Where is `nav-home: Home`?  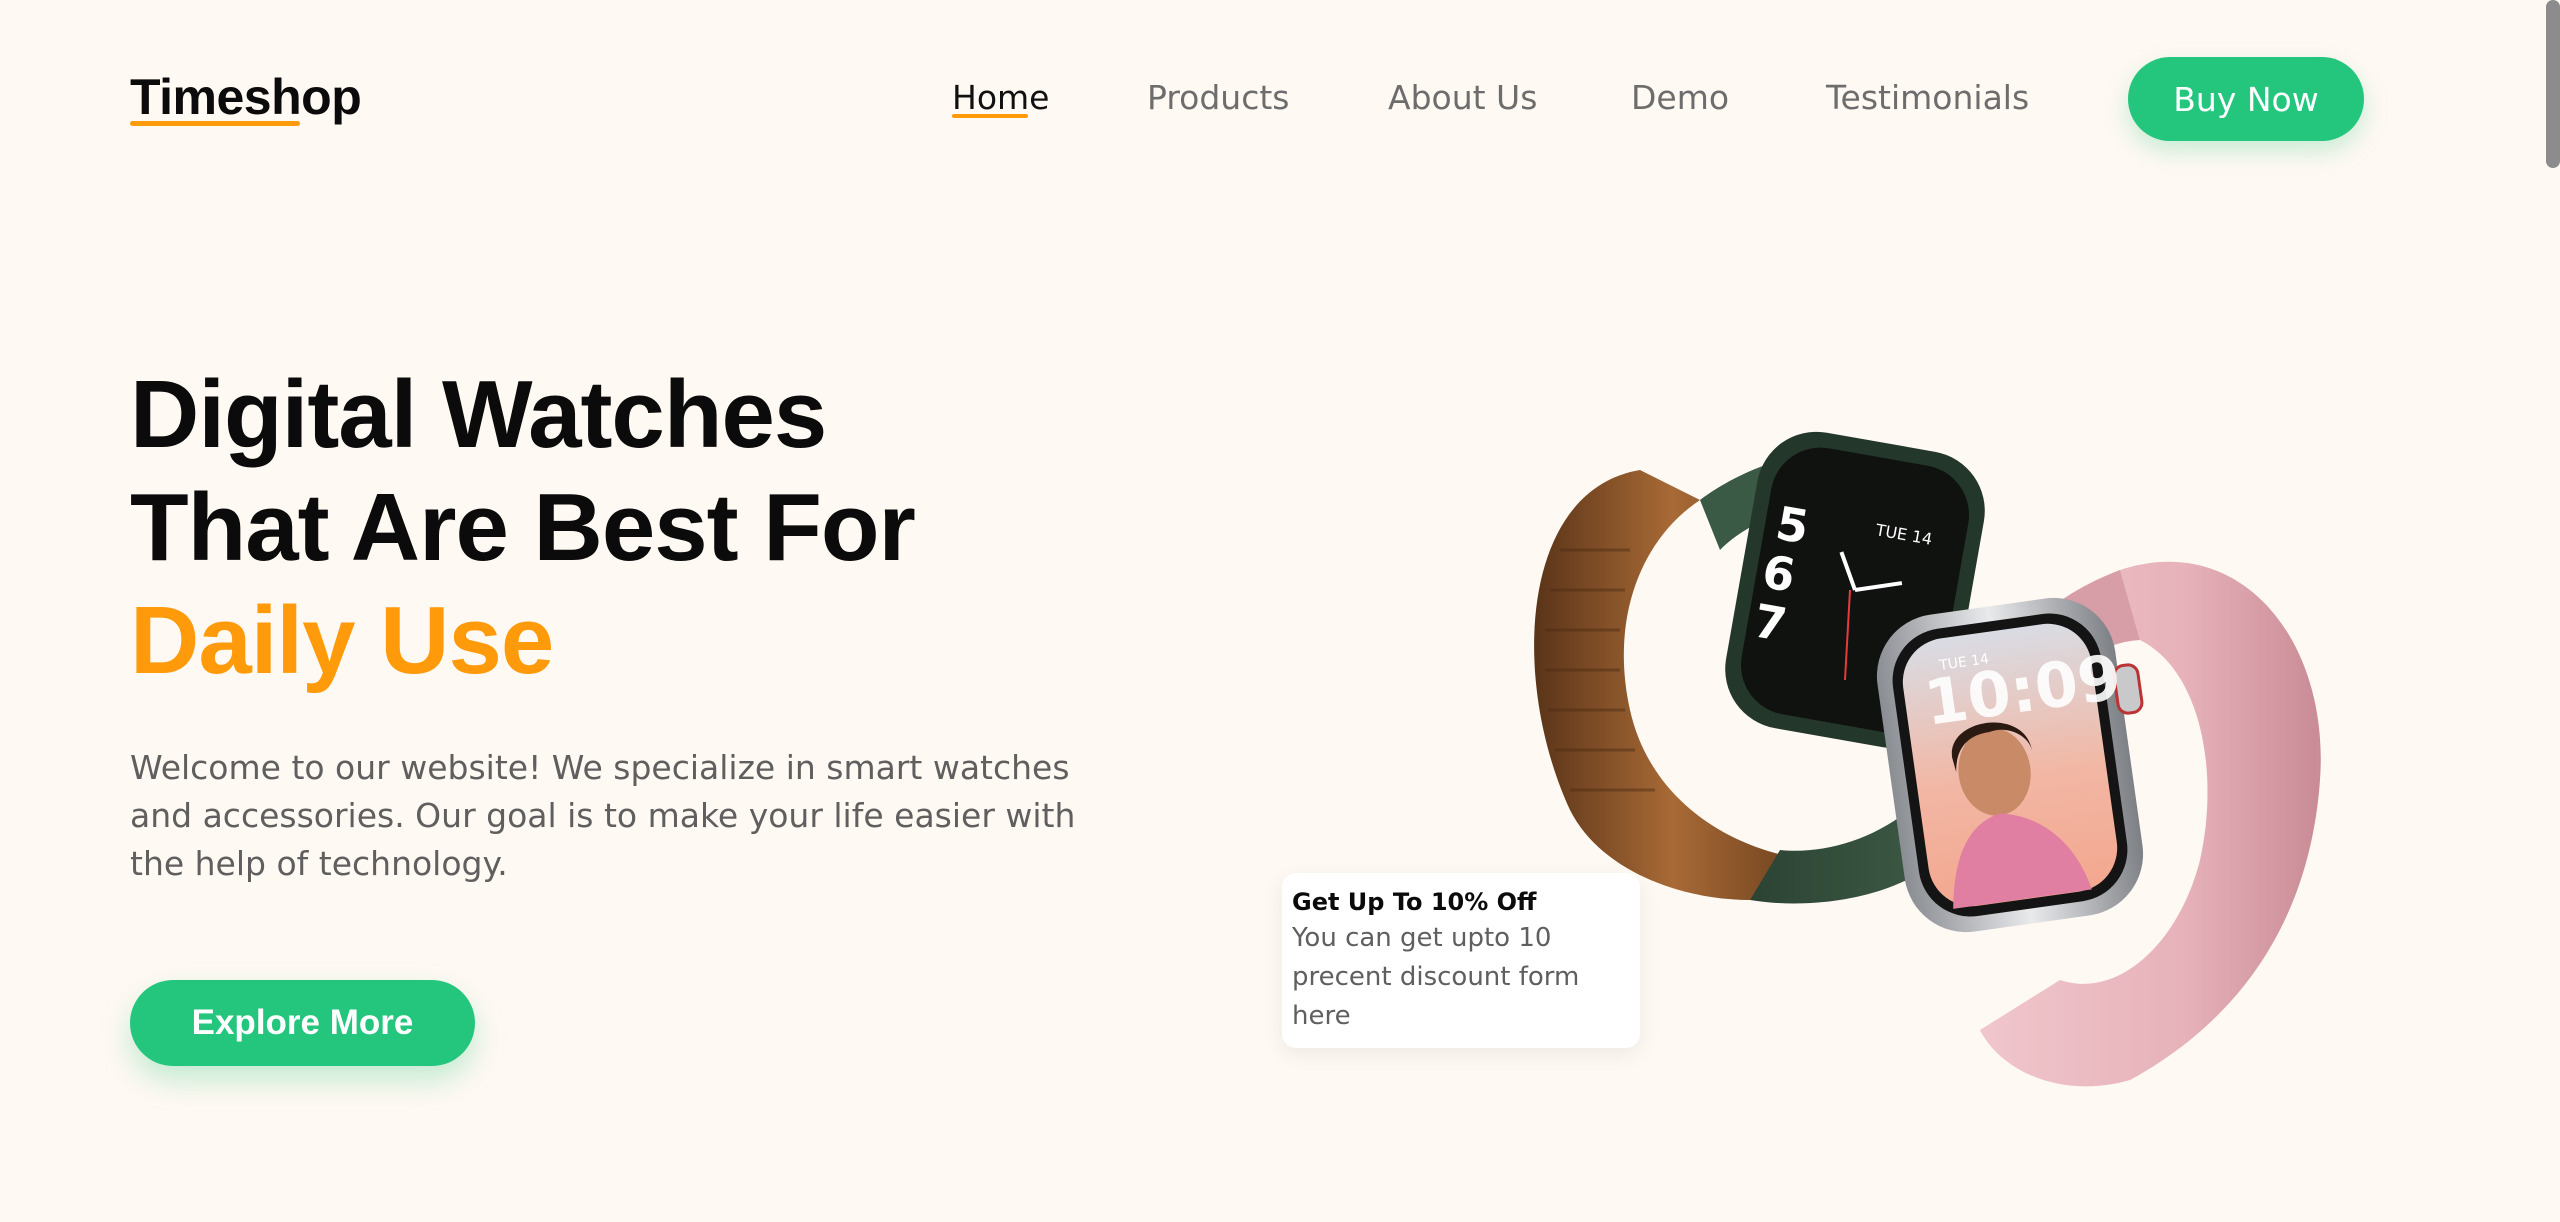 nav-home: Home is located at coordinates (1000, 97).